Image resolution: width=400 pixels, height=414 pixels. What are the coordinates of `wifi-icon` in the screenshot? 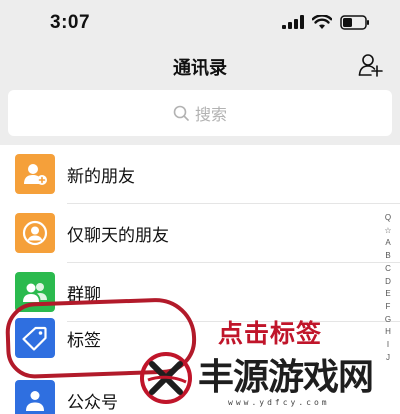 It's located at (322, 21).